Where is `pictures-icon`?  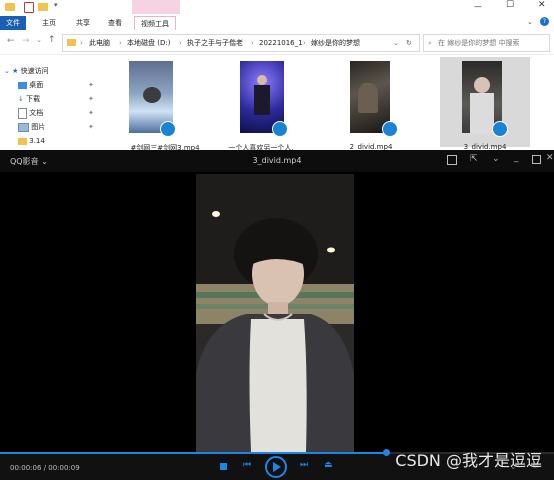 pictures-icon is located at coordinates (23, 127).